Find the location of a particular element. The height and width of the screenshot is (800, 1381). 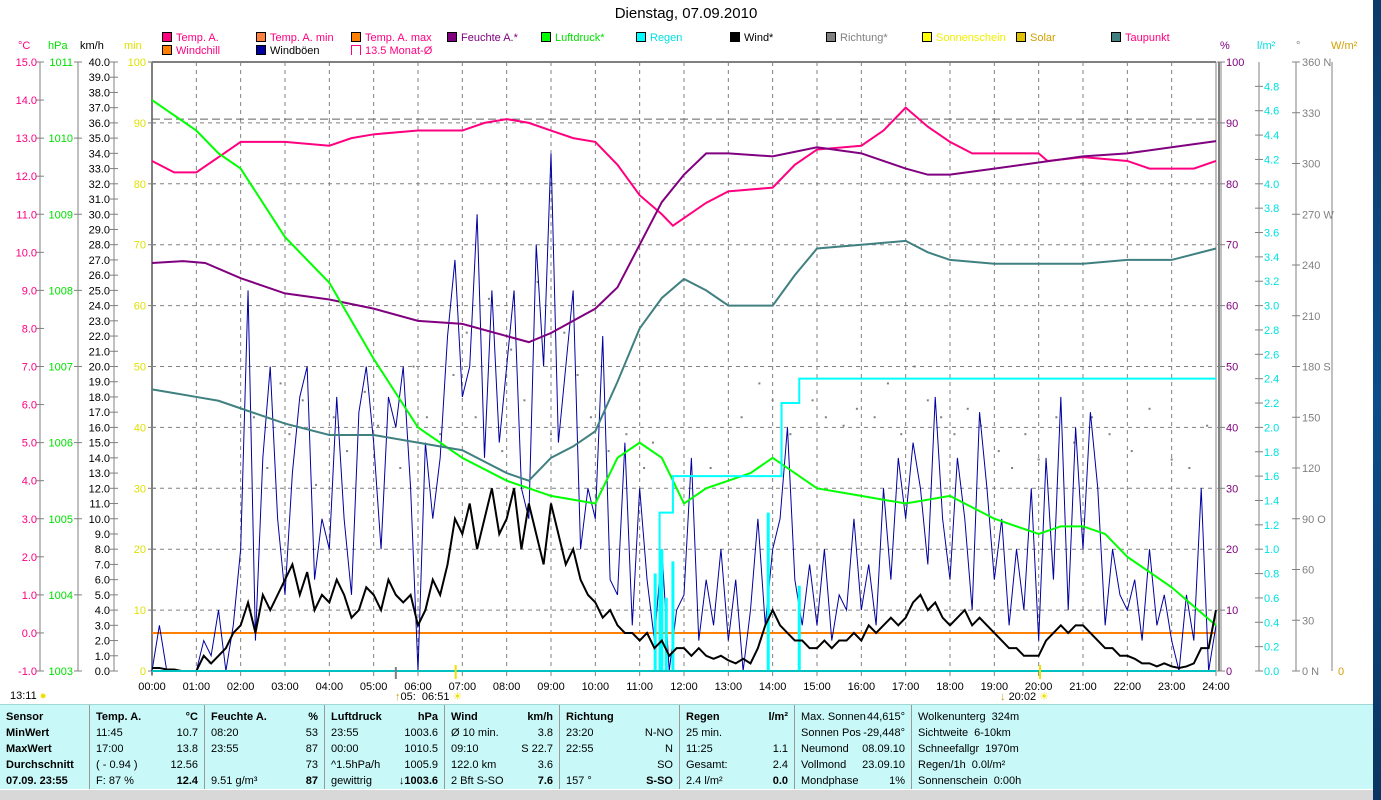

x-tick-label: 24:00 is located at coordinates (1216, 687).